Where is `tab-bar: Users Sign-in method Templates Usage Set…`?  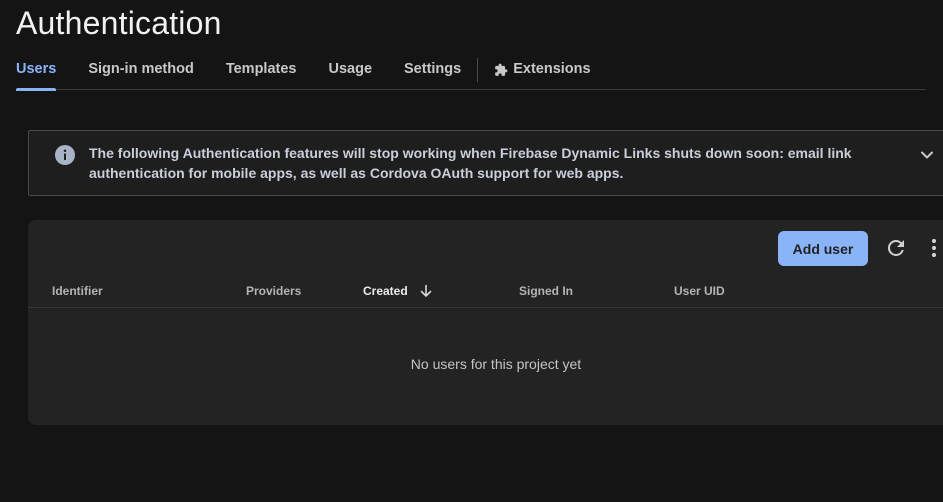 tab-bar: Users Sign-in method Templates Usage Set… is located at coordinates (471, 71).